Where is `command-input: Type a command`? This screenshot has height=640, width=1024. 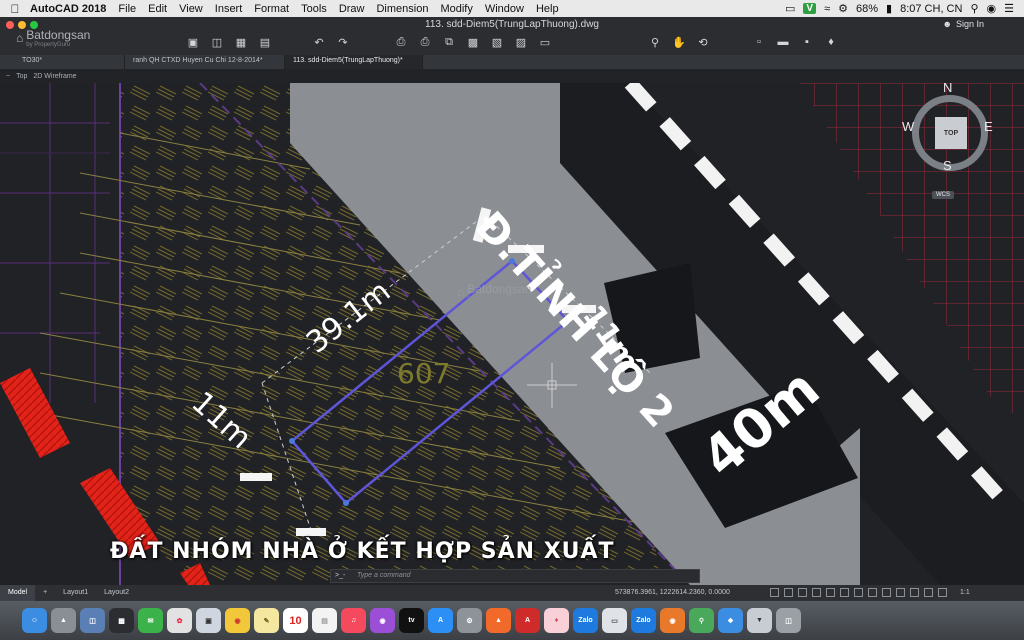 command-input: Type a command is located at coordinates (384, 575).